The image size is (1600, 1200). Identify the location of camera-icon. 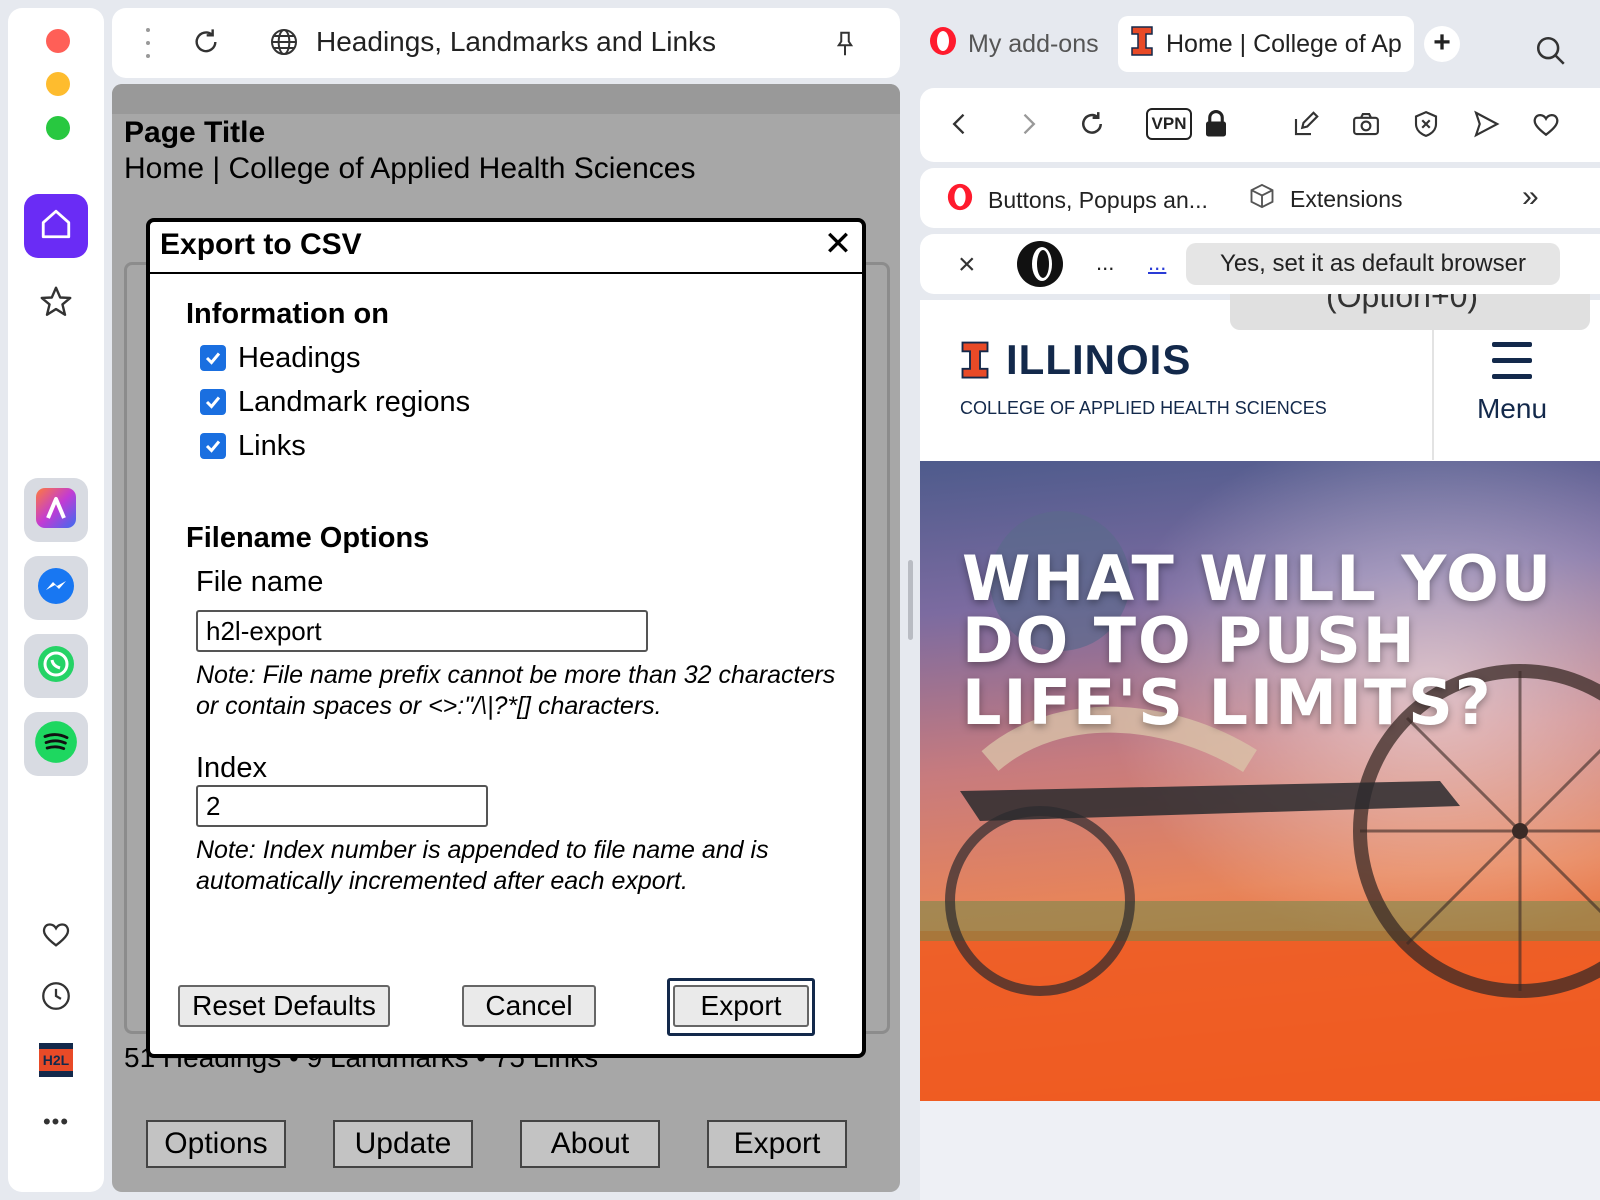
(1366, 124).